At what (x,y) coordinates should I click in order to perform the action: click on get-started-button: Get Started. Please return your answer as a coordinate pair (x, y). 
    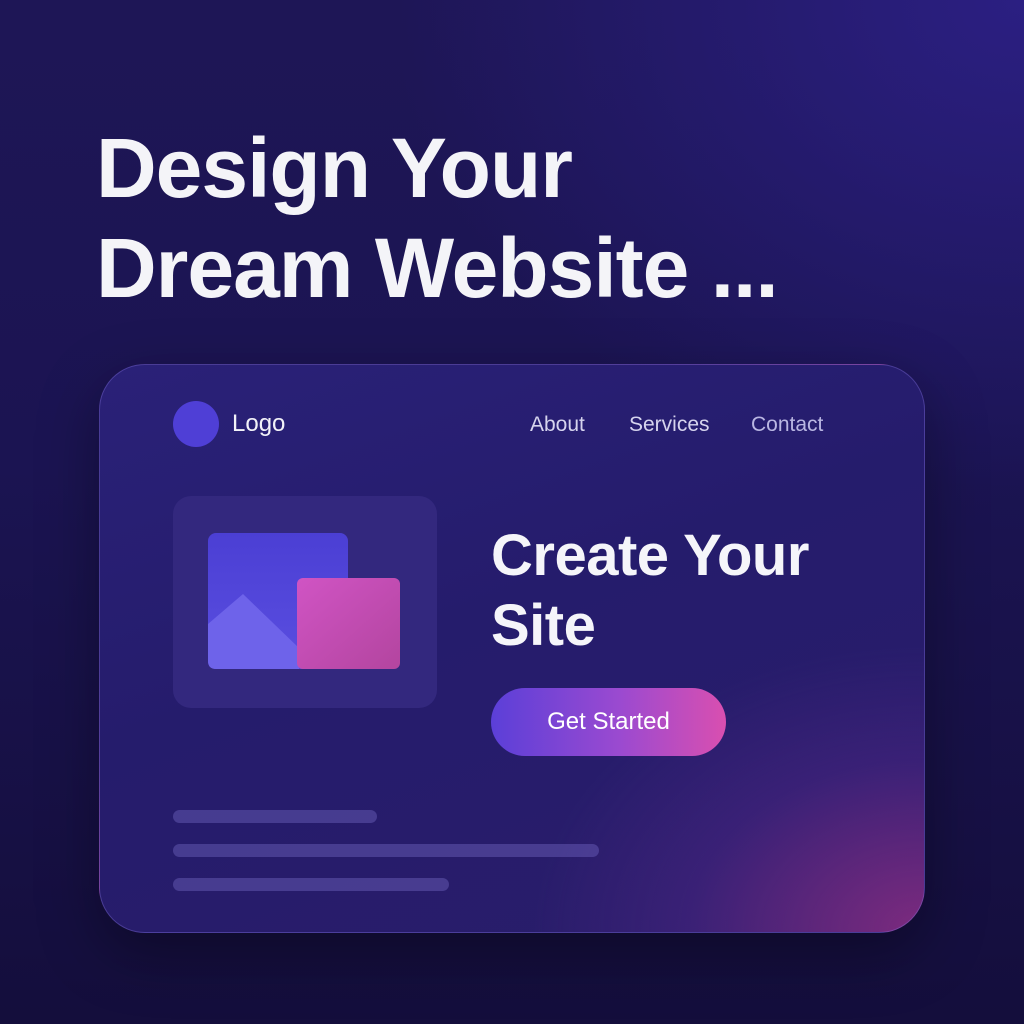
    Looking at the image, I should click on (608, 722).